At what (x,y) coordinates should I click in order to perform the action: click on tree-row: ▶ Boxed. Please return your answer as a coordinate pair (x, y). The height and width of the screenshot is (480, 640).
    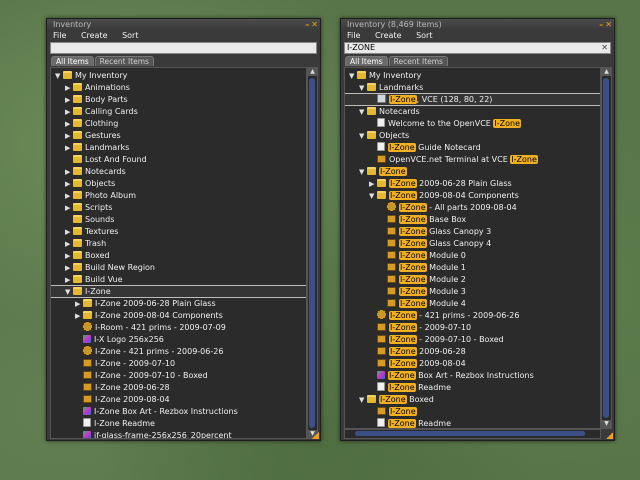
    Looking at the image, I should click on (178, 256).